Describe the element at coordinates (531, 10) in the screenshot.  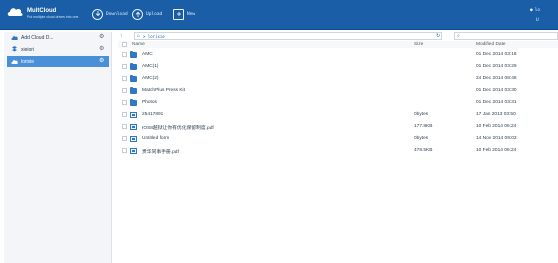
I see `user-icon: ●` at that location.